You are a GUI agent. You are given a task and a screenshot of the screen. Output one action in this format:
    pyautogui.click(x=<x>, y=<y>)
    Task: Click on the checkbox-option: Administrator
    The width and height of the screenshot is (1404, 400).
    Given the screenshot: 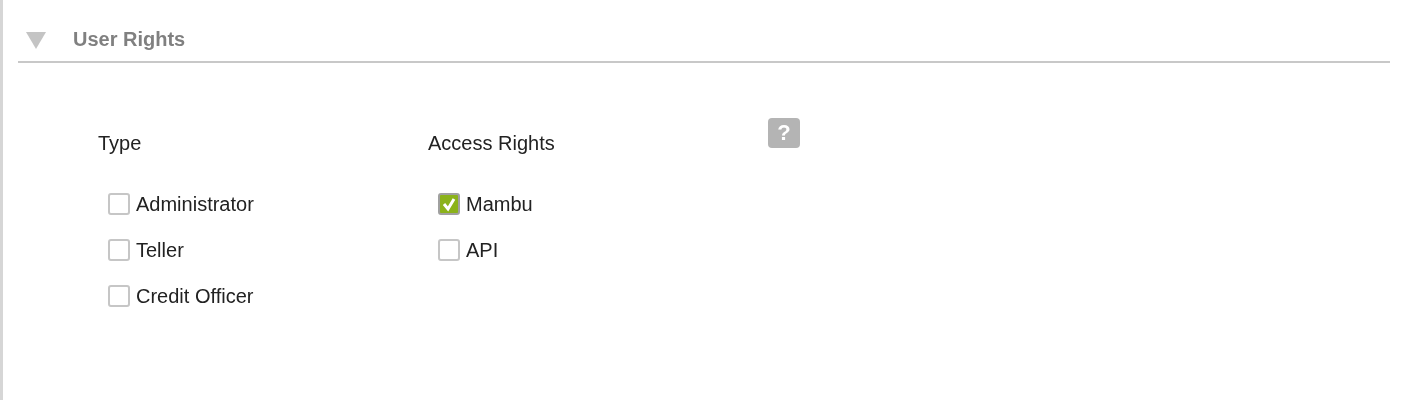 What is the action you would take?
    pyautogui.click(x=181, y=204)
    